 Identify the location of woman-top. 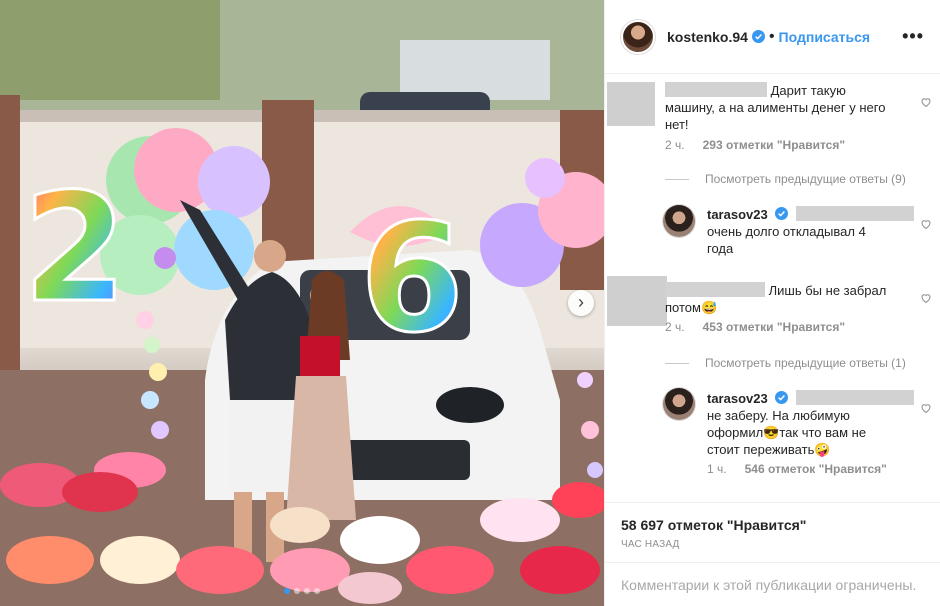
(320, 356).